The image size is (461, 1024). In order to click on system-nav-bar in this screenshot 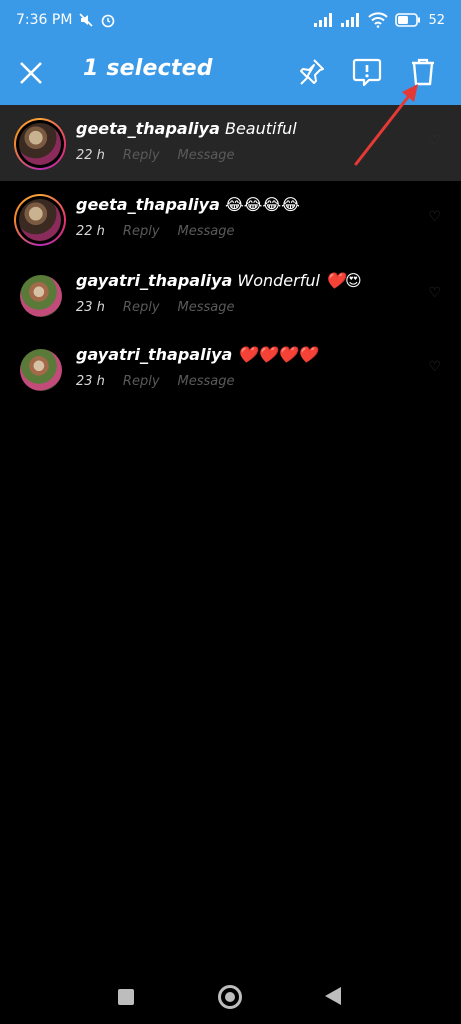, I will do `click(230, 996)`.